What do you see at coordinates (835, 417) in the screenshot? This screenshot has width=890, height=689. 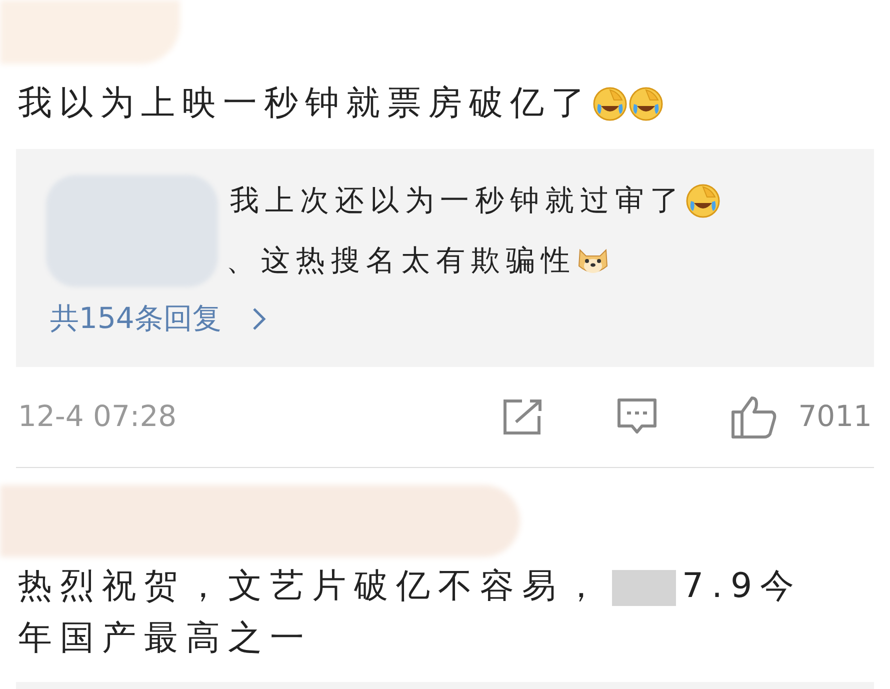 I see `like-count: 7011` at bounding box center [835, 417].